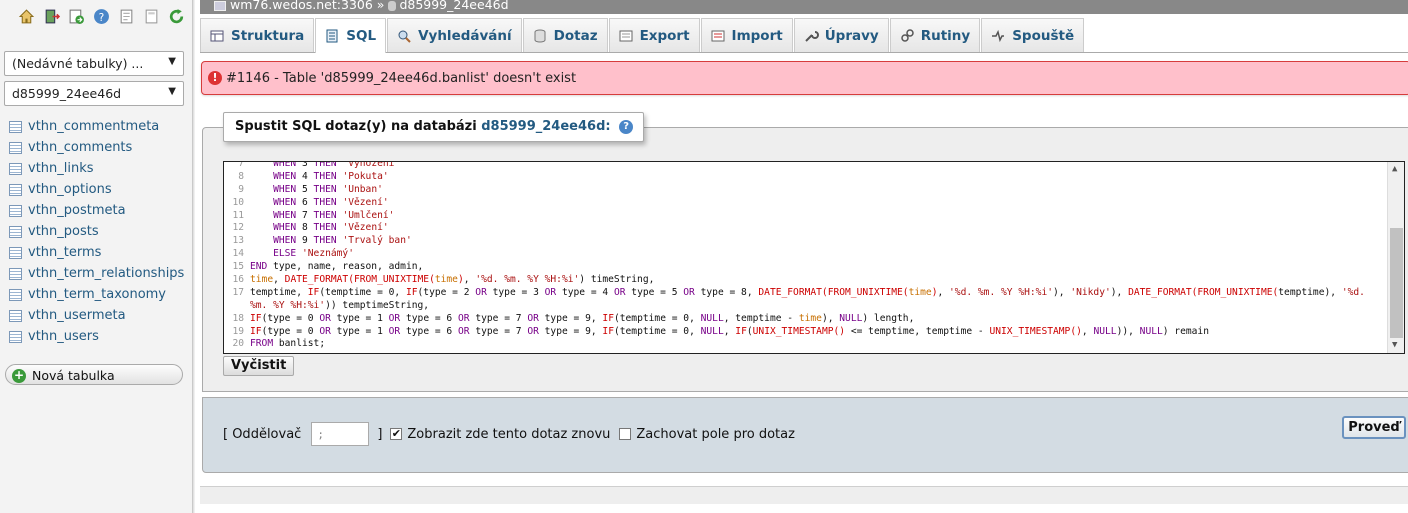 Image resolution: width=1408 pixels, height=513 pixels. Describe the element at coordinates (805, 177) in the screenshot. I see `code-line: 8 WHEN 4 THEN 'Pokuta'` at that location.